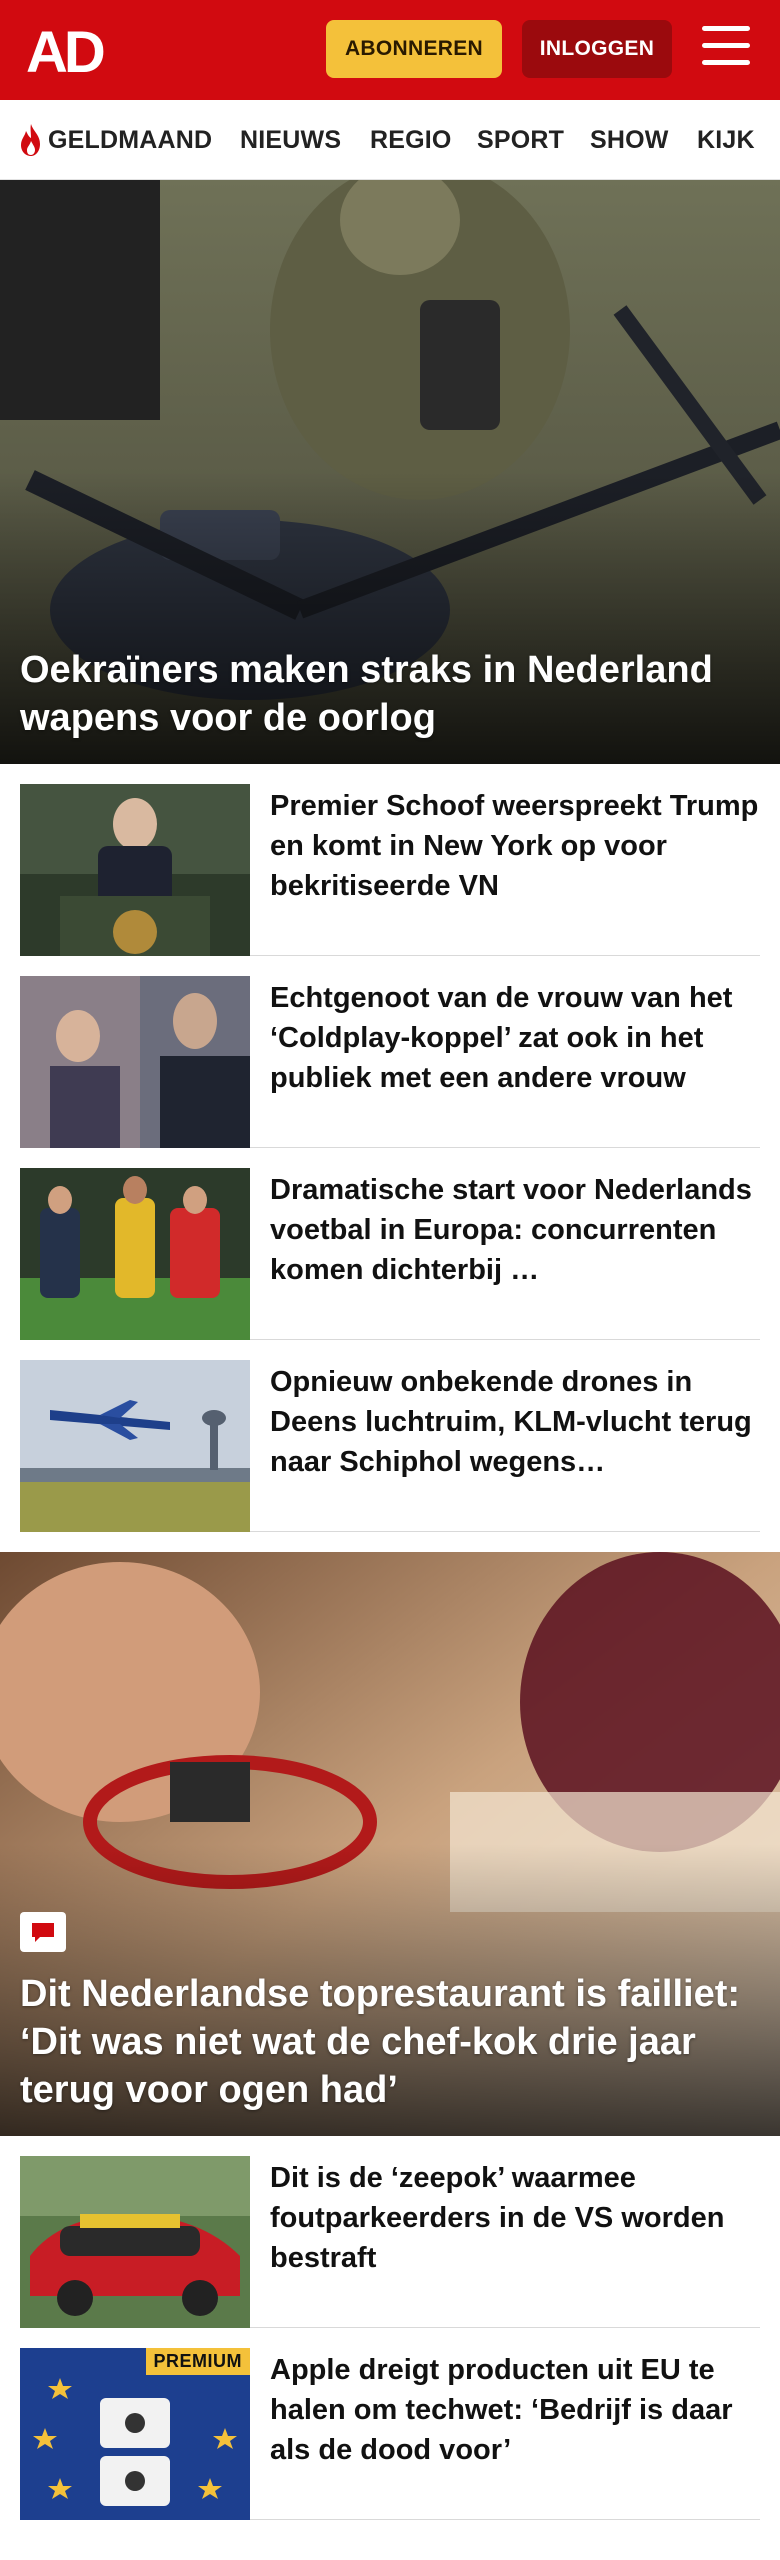  What do you see at coordinates (726, 49) in the screenshot?
I see `hamburger-menu-icon` at bounding box center [726, 49].